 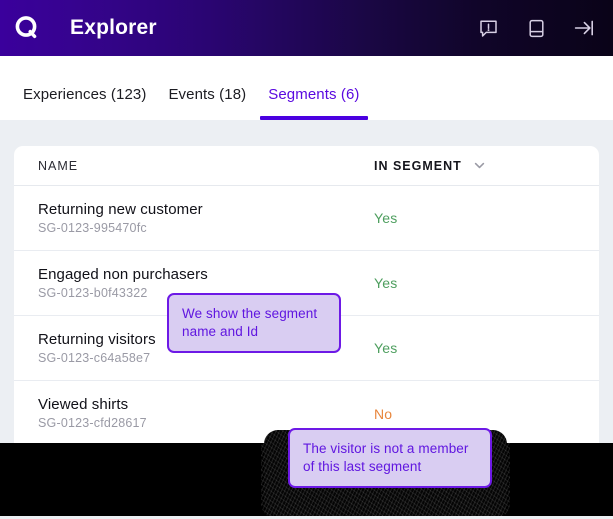 I want to click on tab-segments: Segments (6), so click(x=313, y=103).